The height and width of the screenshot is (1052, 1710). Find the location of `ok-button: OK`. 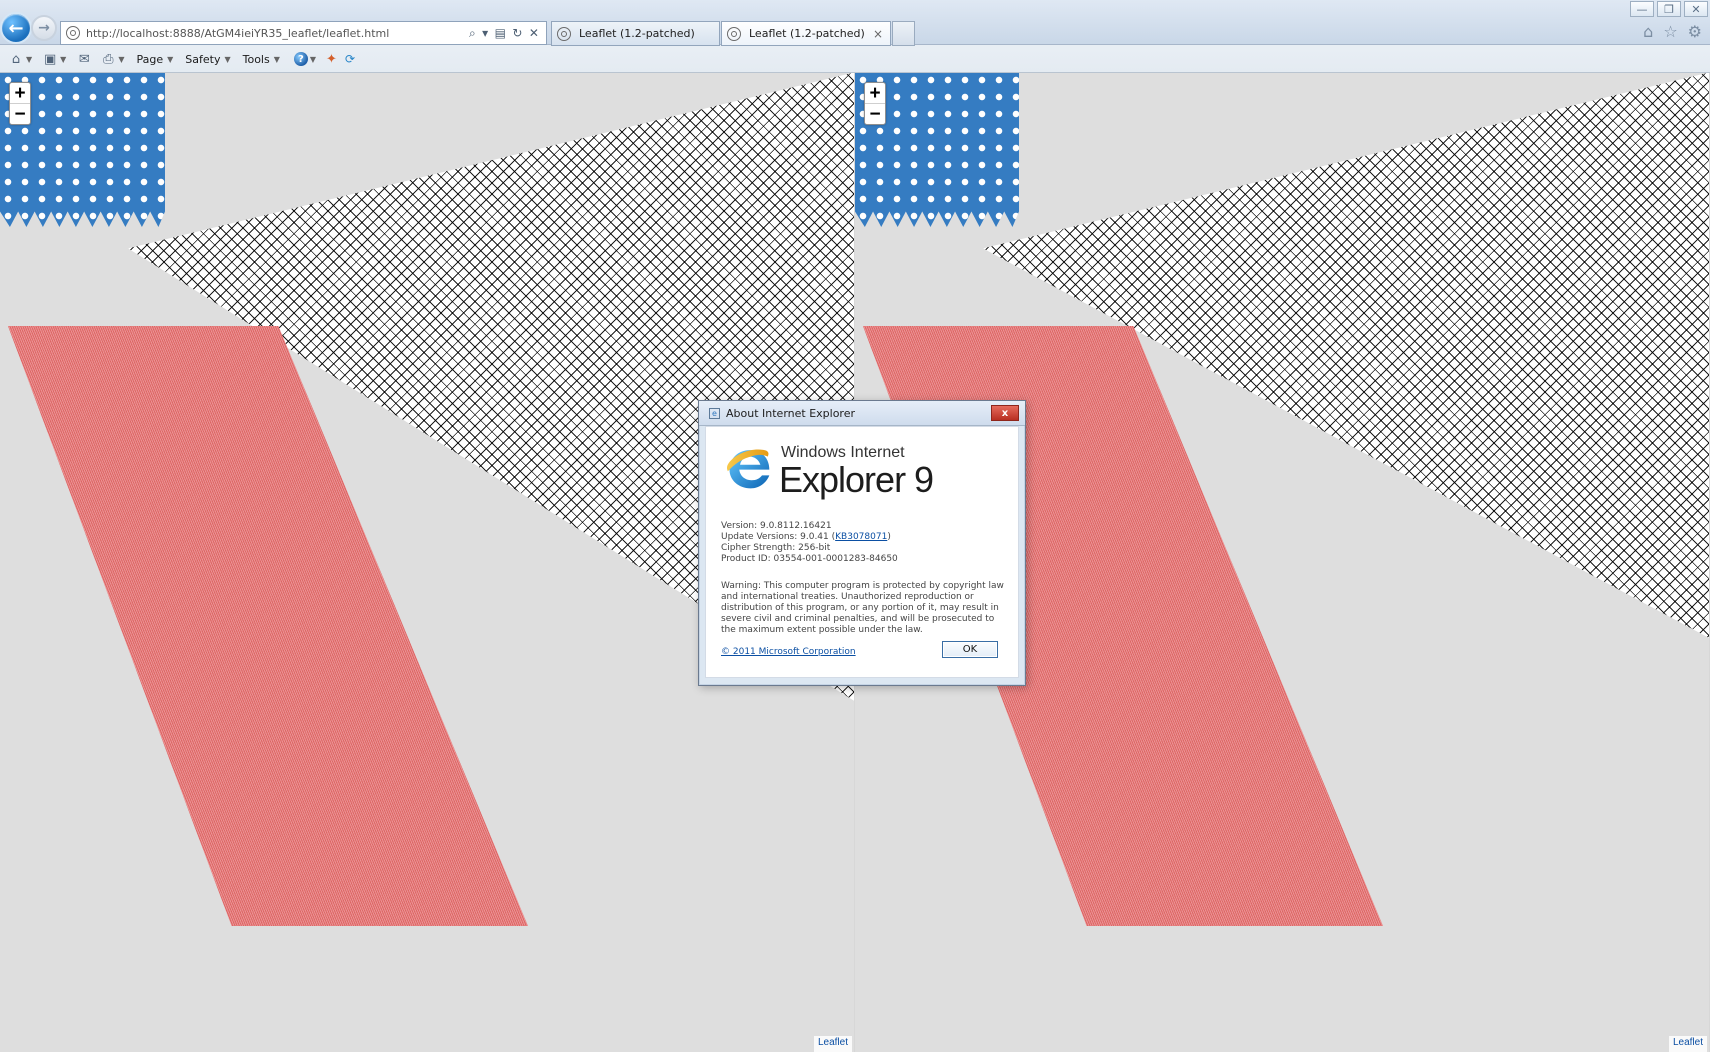

ok-button: OK is located at coordinates (970, 649).